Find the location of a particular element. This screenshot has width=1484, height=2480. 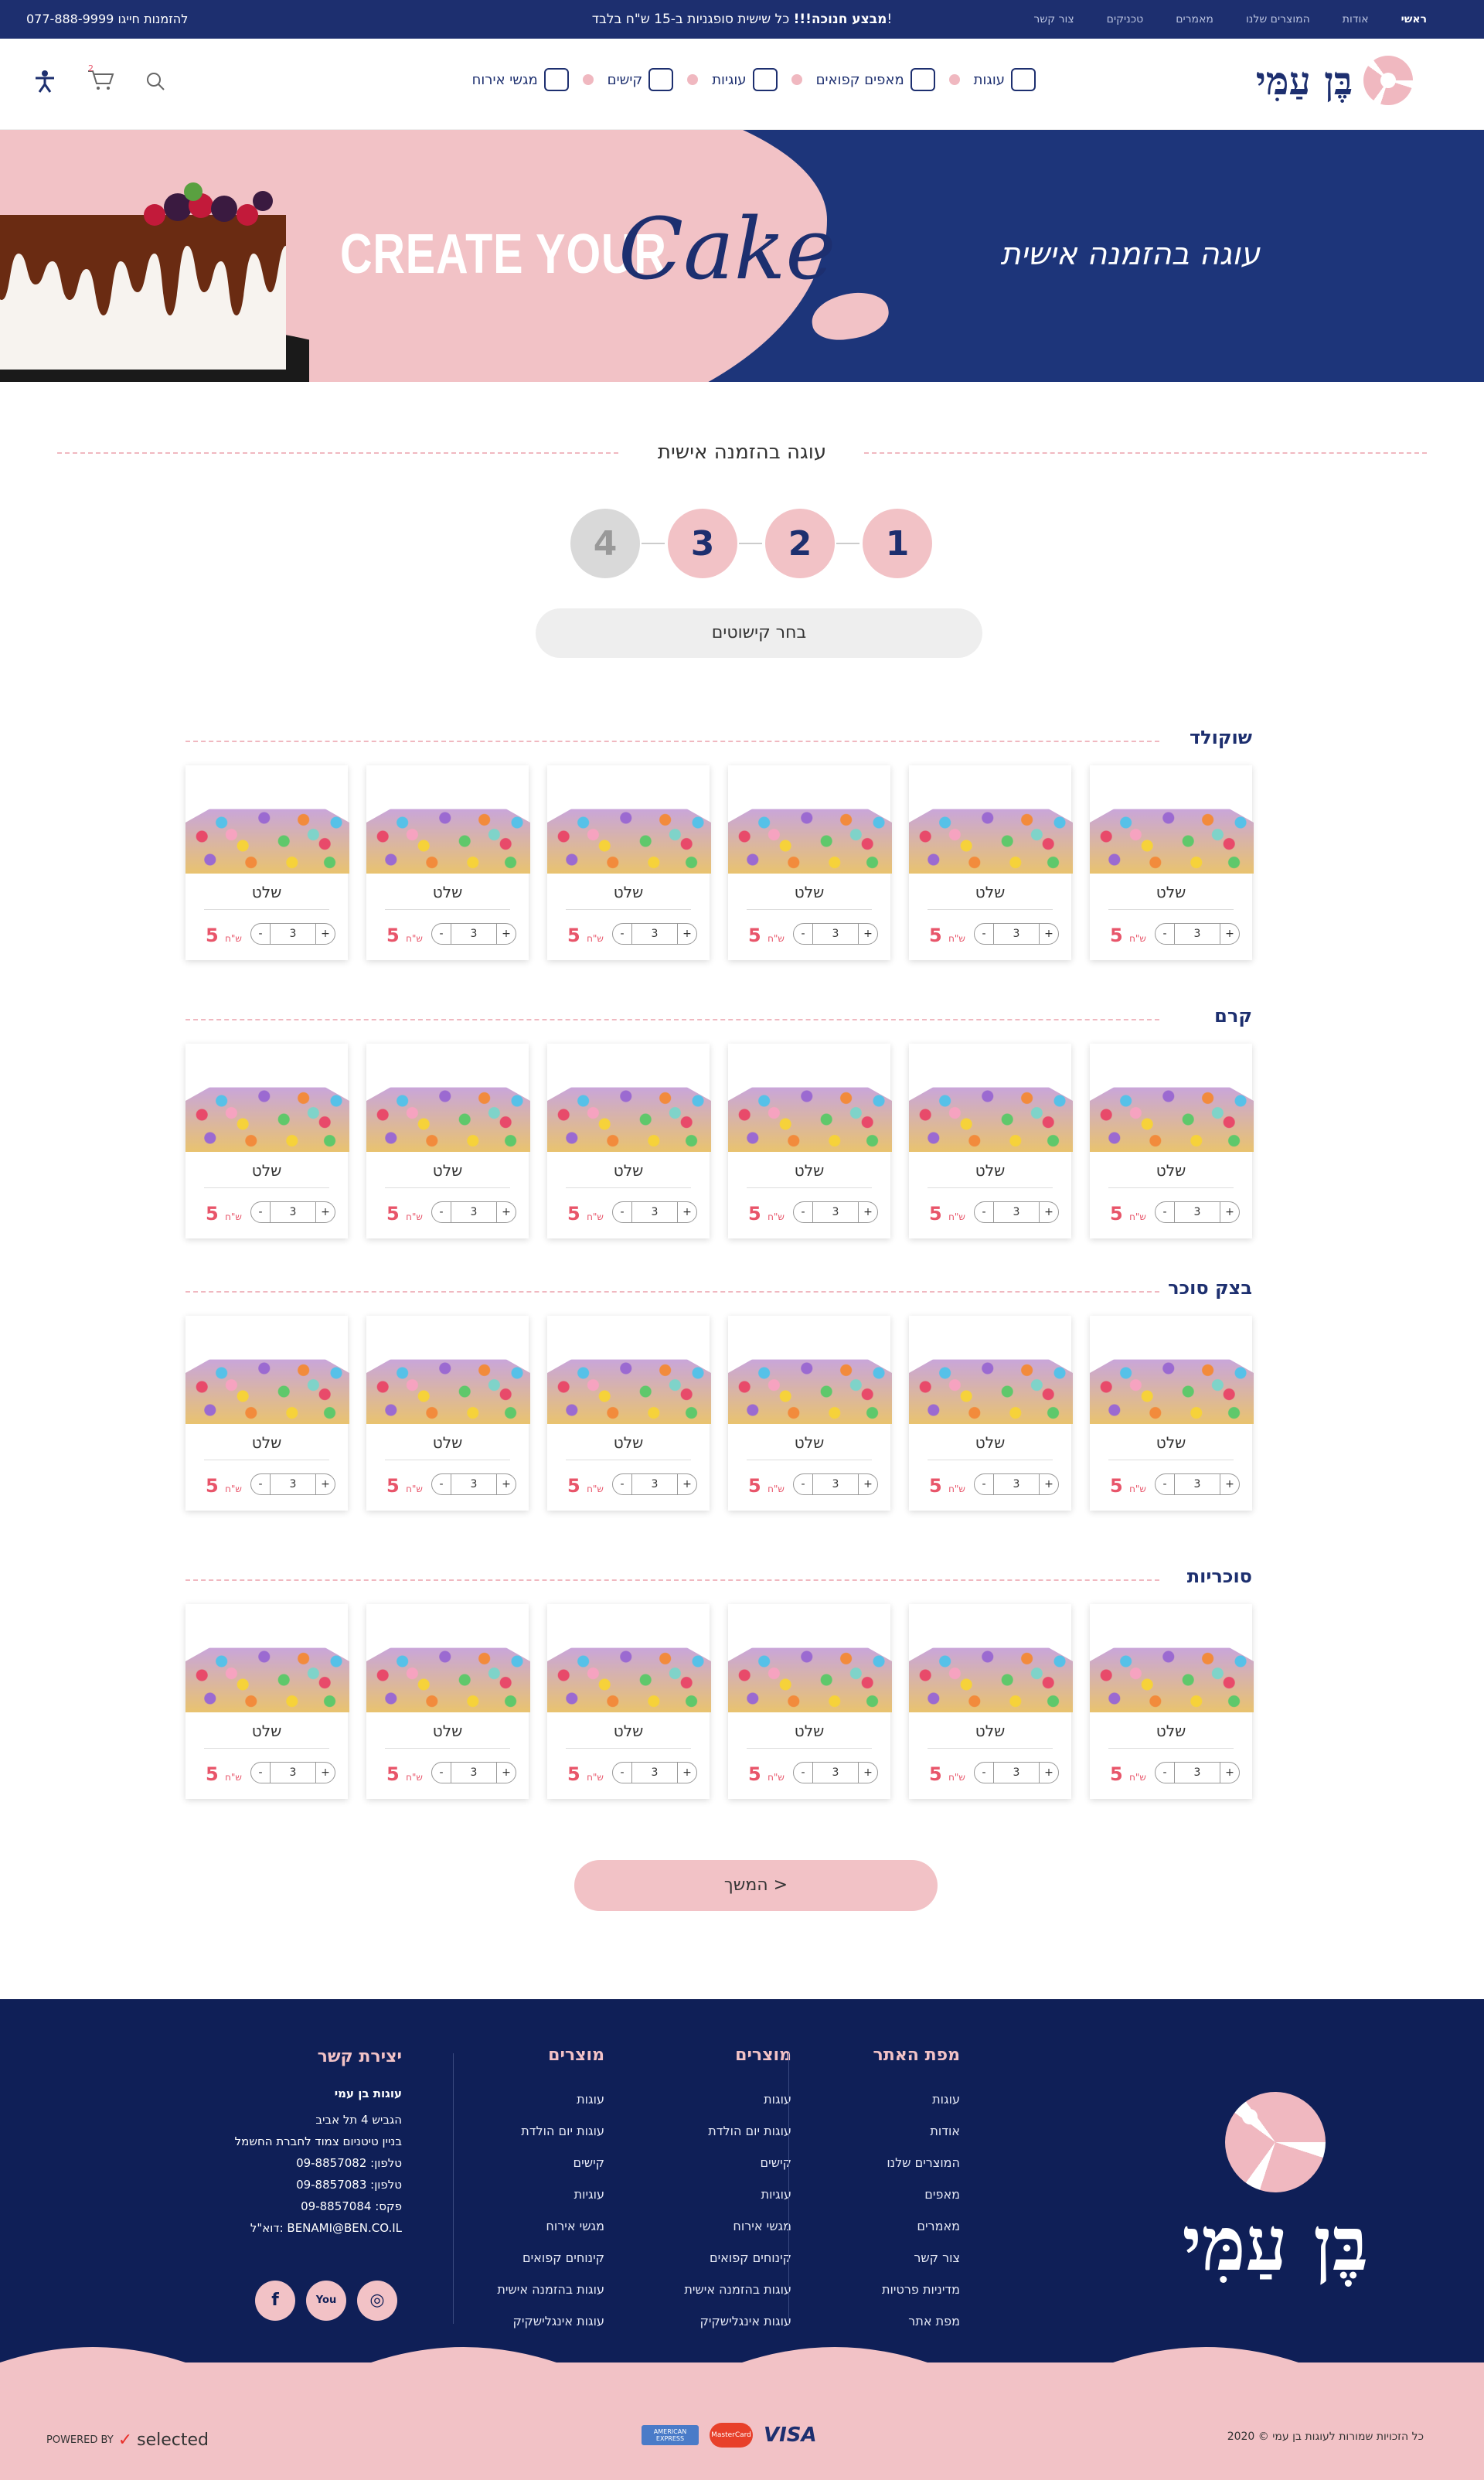

step-3: 3 is located at coordinates (689, 543).